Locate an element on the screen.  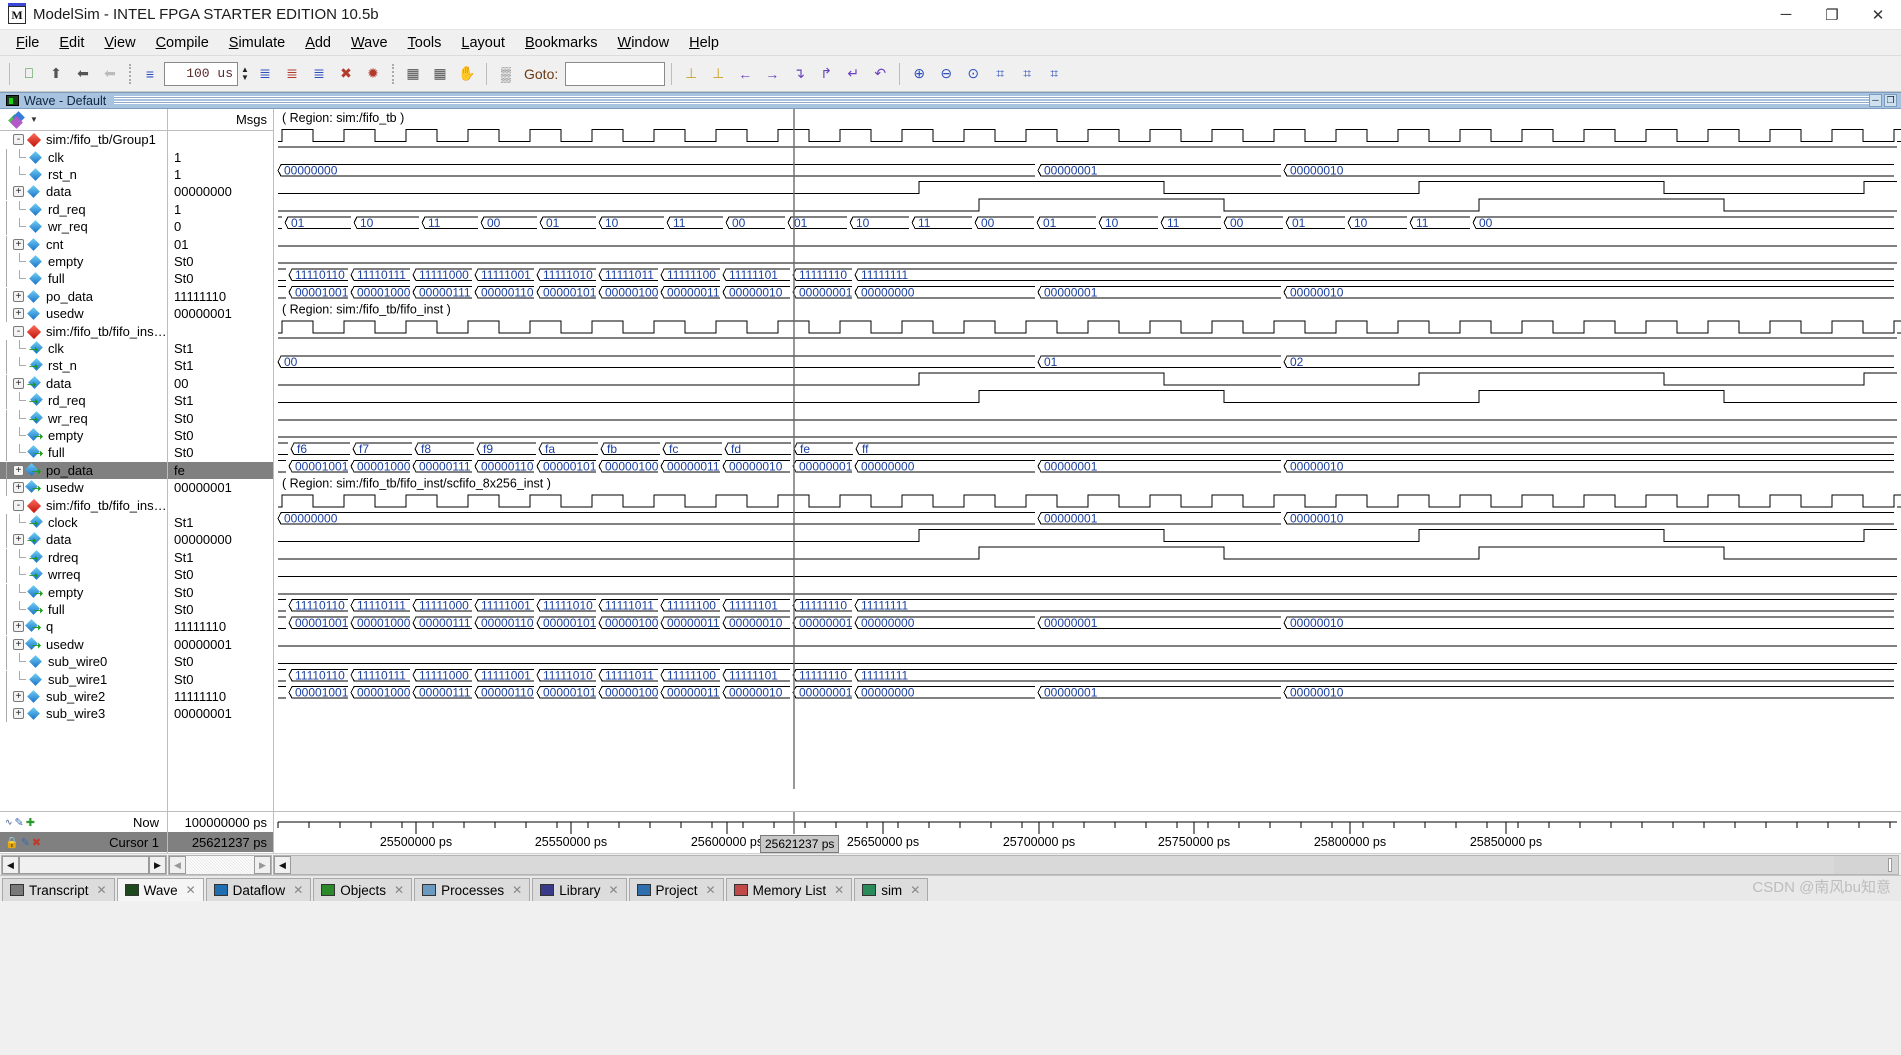
delete-cursor-icon: ✖ is located at coordinates (36, 842).